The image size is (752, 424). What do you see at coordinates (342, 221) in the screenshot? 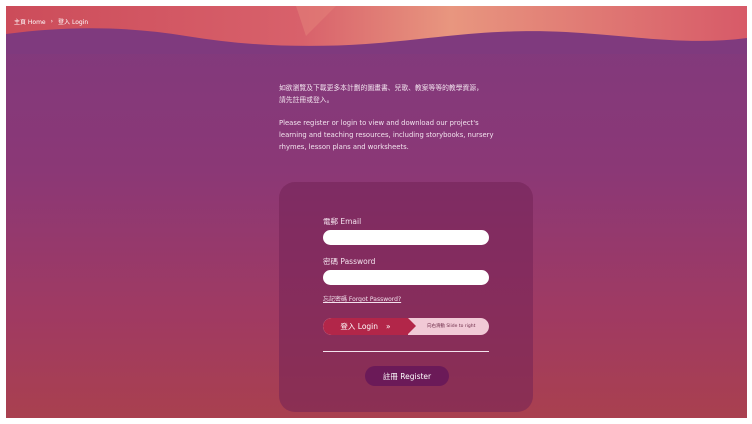
I see `email-label: 電郵 Email` at bounding box center [342, 221].